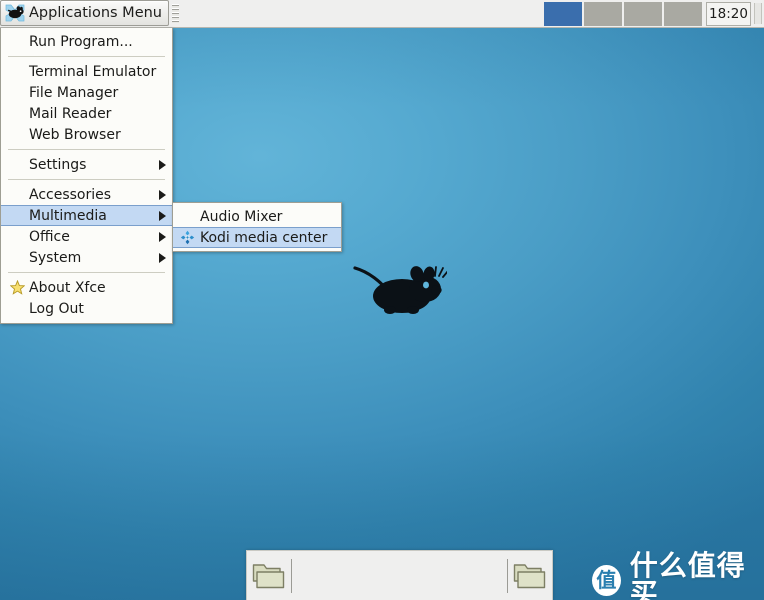 The width and height of the screenshot is (764, 600). I want to click on workspace-switcher, so click(624, 14).